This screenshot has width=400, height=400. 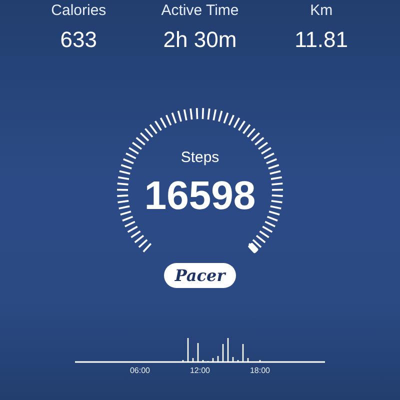 What do you see at coordinates (200, 196) in the screenshot?
I see `steps-count: 16598` at bounding box center [200, 196].